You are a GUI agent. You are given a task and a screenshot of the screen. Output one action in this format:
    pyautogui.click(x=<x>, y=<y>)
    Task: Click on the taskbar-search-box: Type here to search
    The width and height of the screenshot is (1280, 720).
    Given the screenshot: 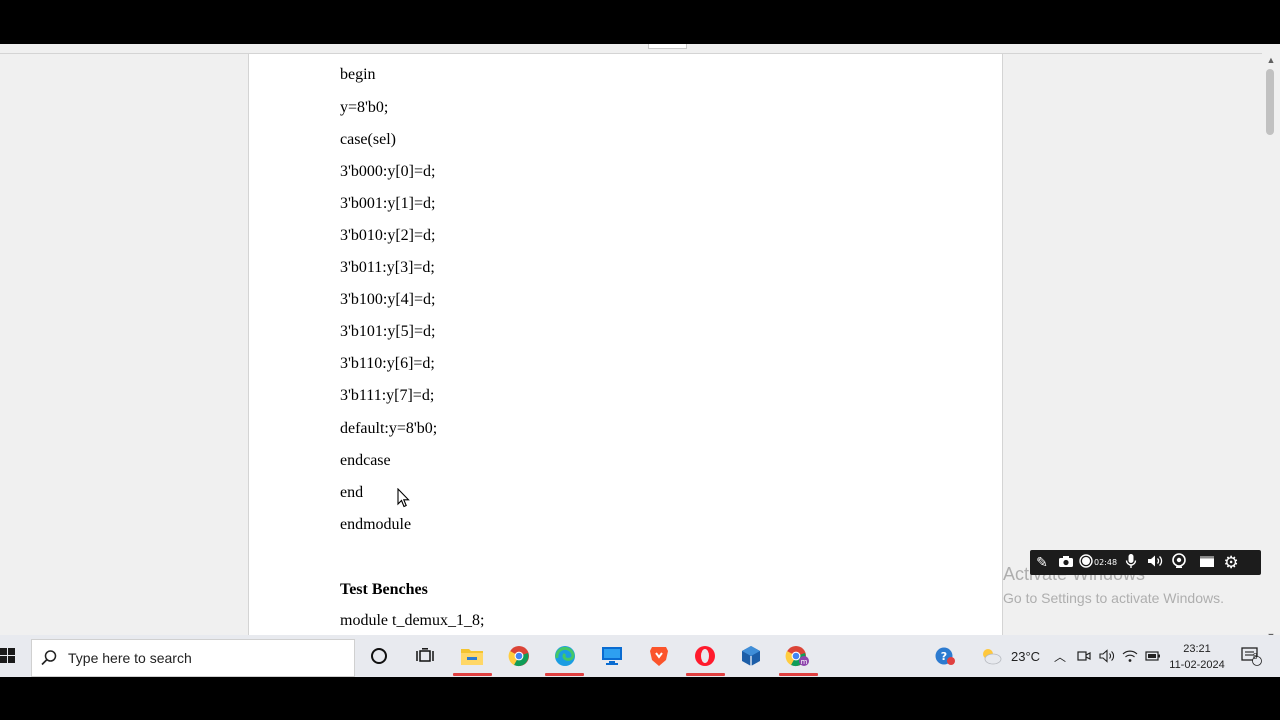 What is the action you would take?
    pyautogui.click(x=193, y=658)
    